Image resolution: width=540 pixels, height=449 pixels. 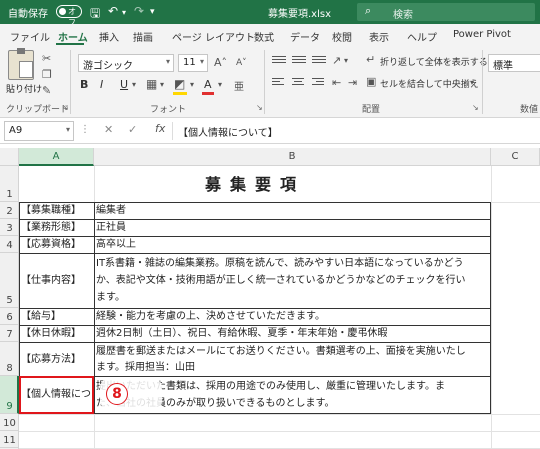 I want to click on font-launcher-icon: ↘, so click(x=259, y=107).